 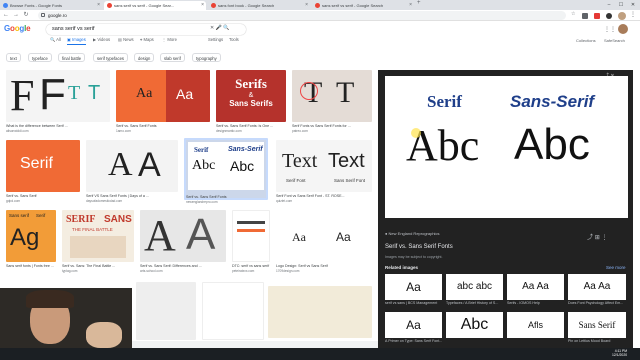 I want to click on result-image: Serif, so click(x=43, y=166).